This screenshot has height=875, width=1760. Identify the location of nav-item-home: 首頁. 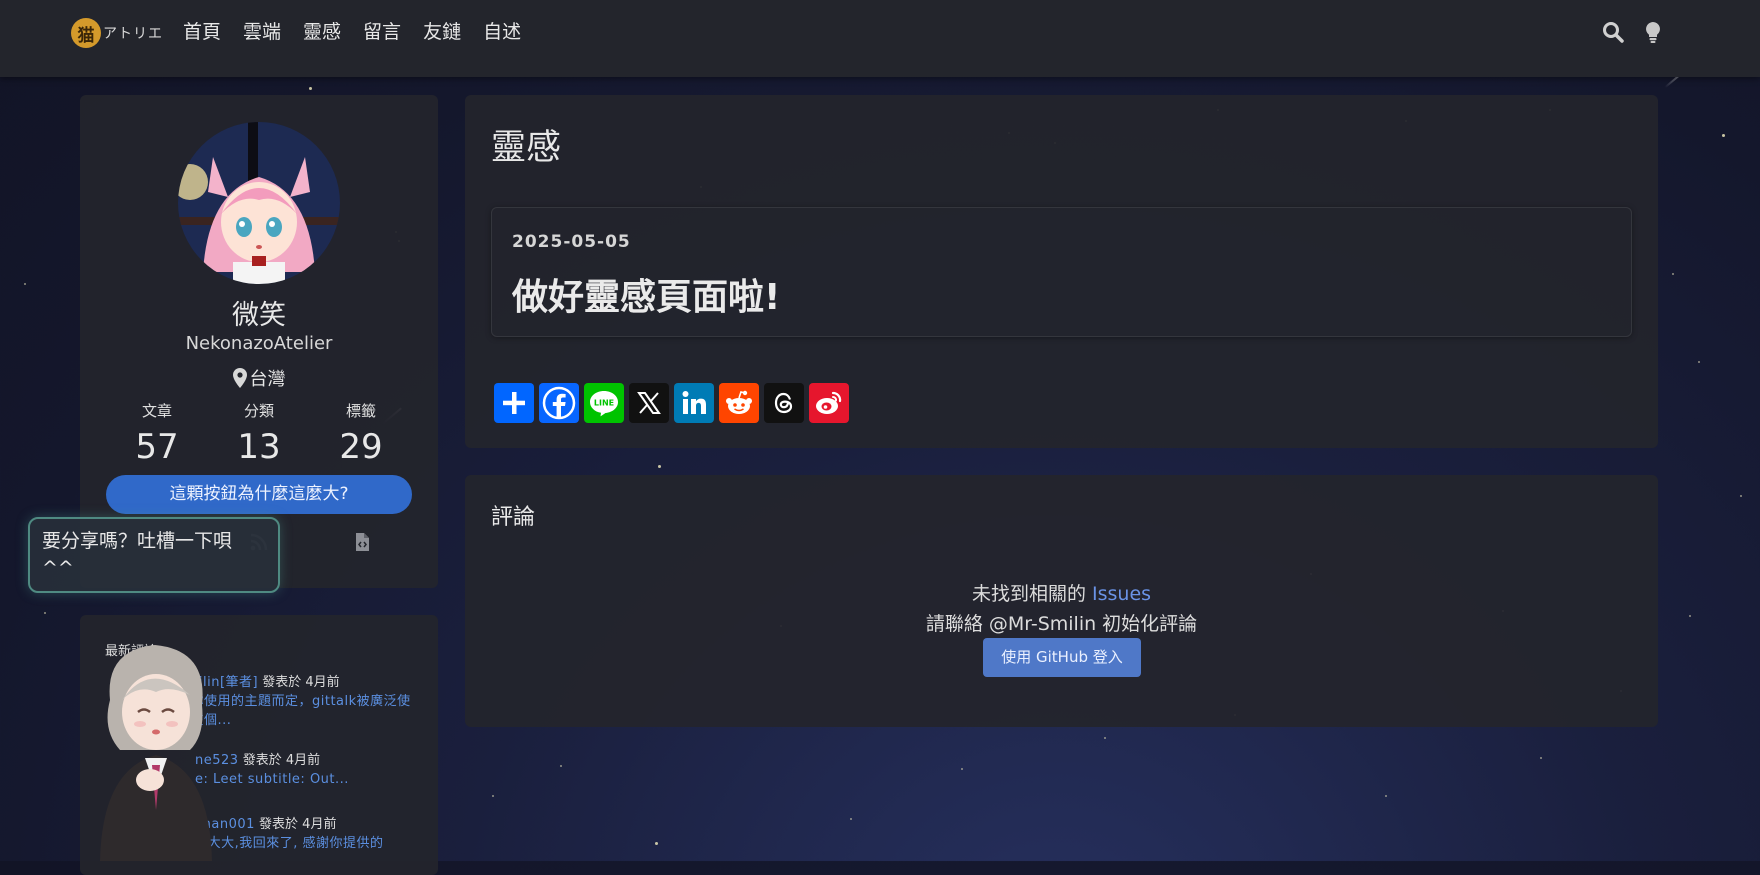
(202, 32).